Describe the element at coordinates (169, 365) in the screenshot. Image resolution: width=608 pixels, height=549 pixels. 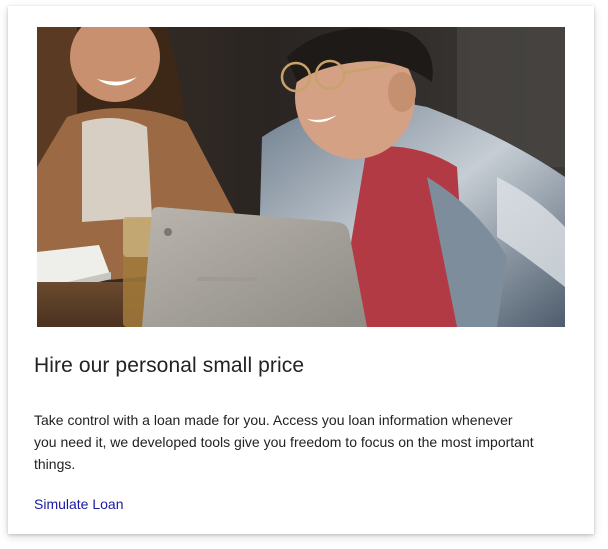
I see `card-title: Hire our personal small price` at that location.